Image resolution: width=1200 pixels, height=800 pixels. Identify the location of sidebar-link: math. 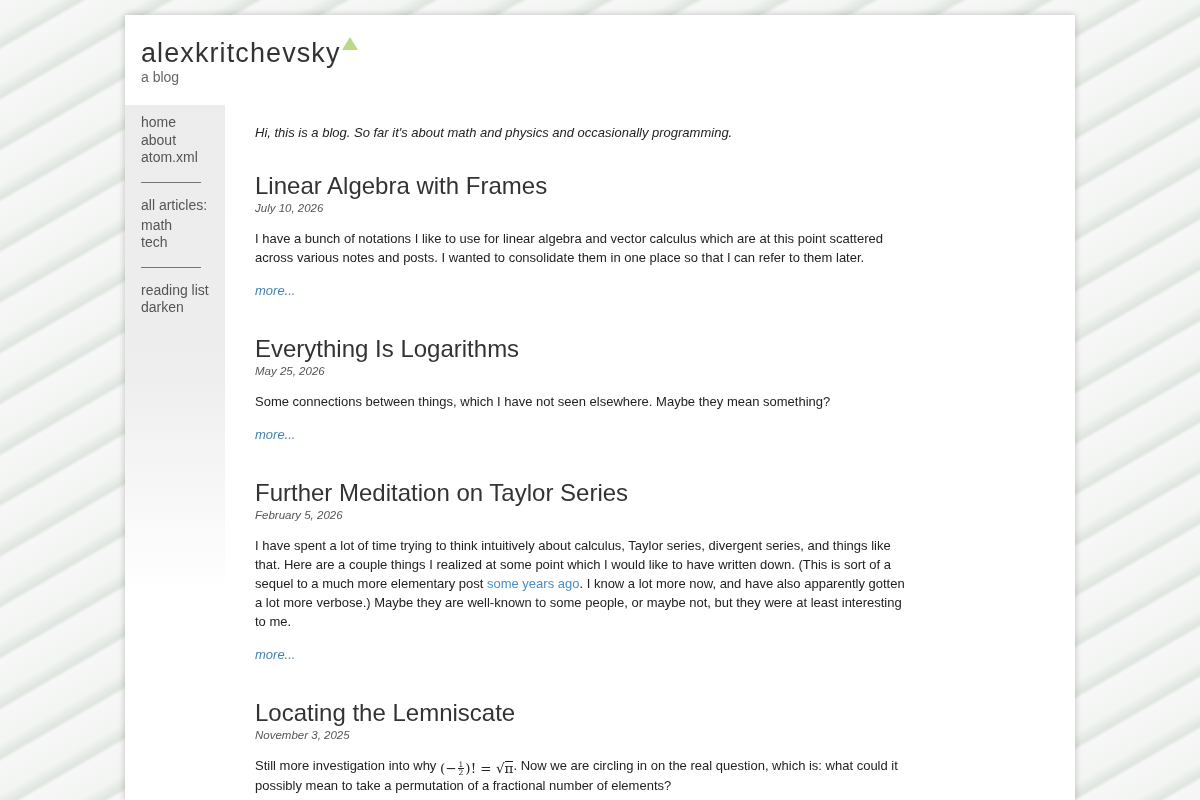
(157, 225).